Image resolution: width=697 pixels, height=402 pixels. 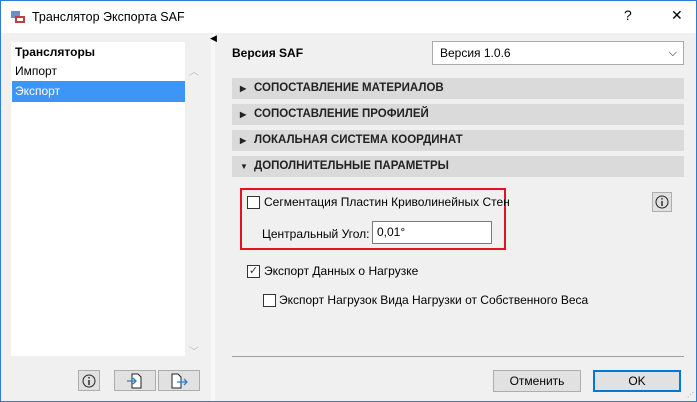 What do you see at coordinates (351, 166) in the screenshot?
I see `section-label: ДОПОЛНИТЕЛЬНЫЕ ПАРАМЕТРЫ` at bounding box center [351, 166].